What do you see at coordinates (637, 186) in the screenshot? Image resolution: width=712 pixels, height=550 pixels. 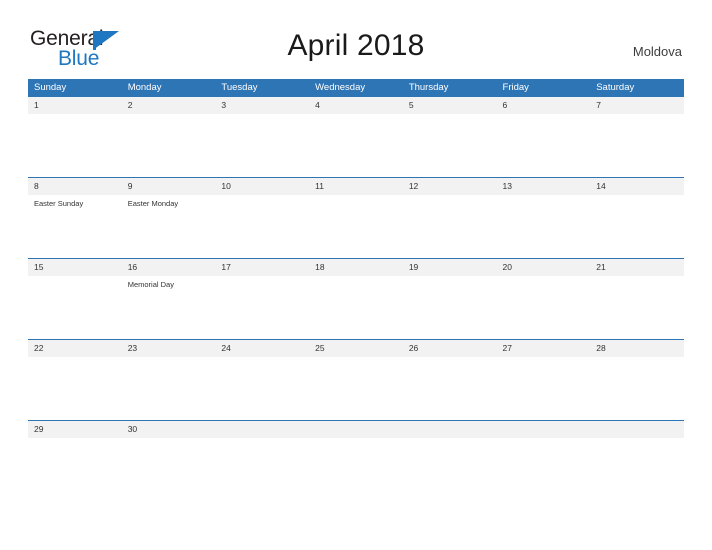 I see `day-number: 14` at bounding box center [637, 186].